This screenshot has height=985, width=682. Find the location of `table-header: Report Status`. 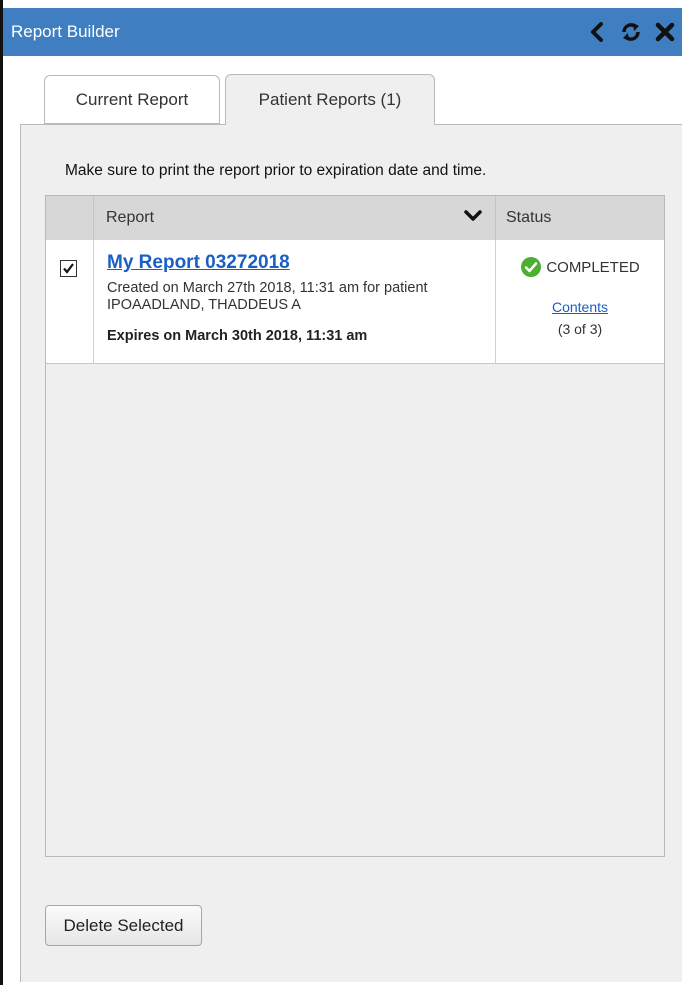

table-header: Report Status is located at coordinates (355, 218).